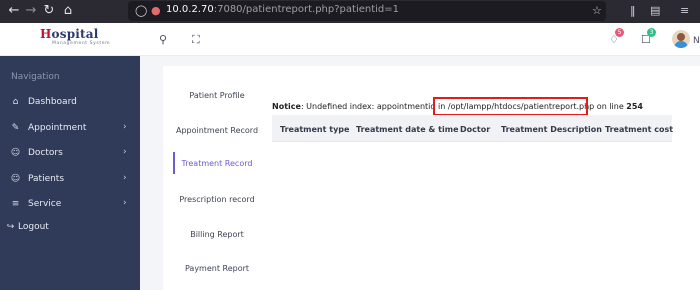  Describe the element at coordinates (217, 234) in the screenshot. I see `tab-billing-report: Billing Report` at that location.